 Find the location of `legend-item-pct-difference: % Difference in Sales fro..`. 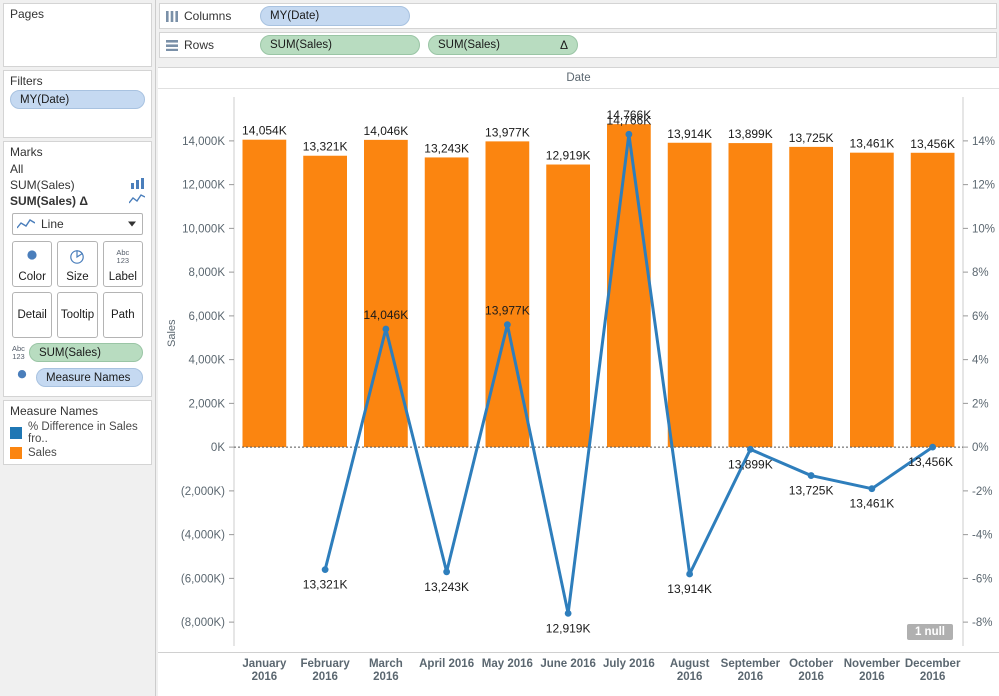

legend-item-pct-difference: % Difference in Sales fro.. is located at coordinates (77, 433).